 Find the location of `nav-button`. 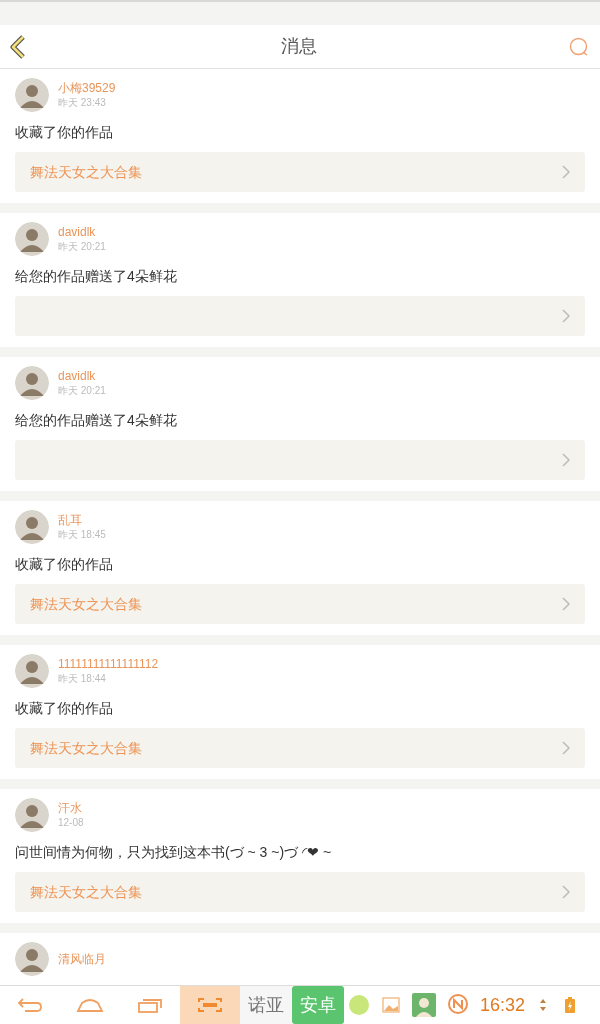

nav-button is located at coordinates (210, 1005).